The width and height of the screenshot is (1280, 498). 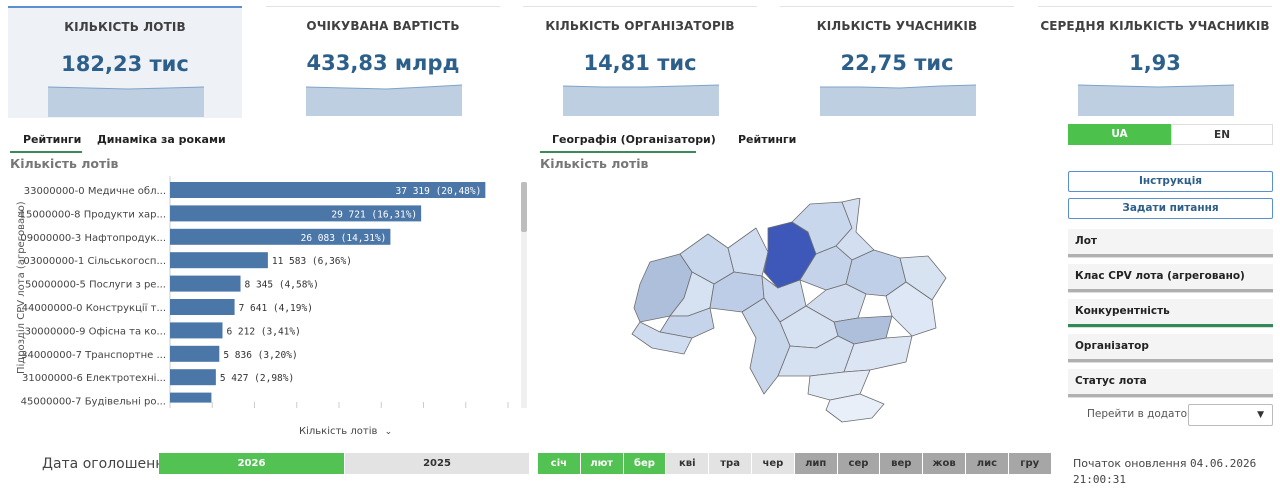 I want to click on update-date: 04.06.2026, so click(x=1223, y=463).